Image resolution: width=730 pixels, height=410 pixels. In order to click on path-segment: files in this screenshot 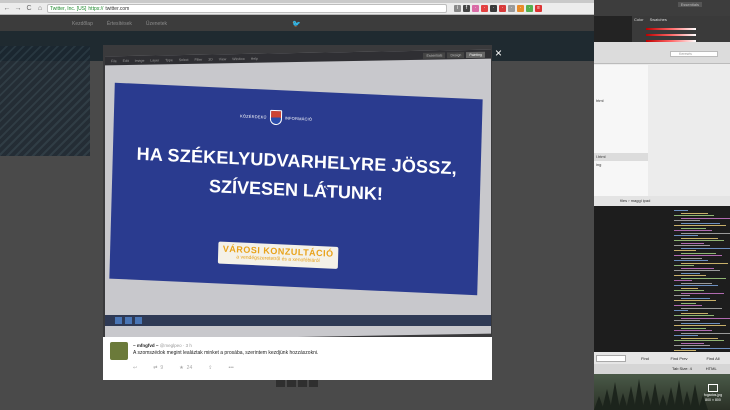, I will do `click(623, 200)`.